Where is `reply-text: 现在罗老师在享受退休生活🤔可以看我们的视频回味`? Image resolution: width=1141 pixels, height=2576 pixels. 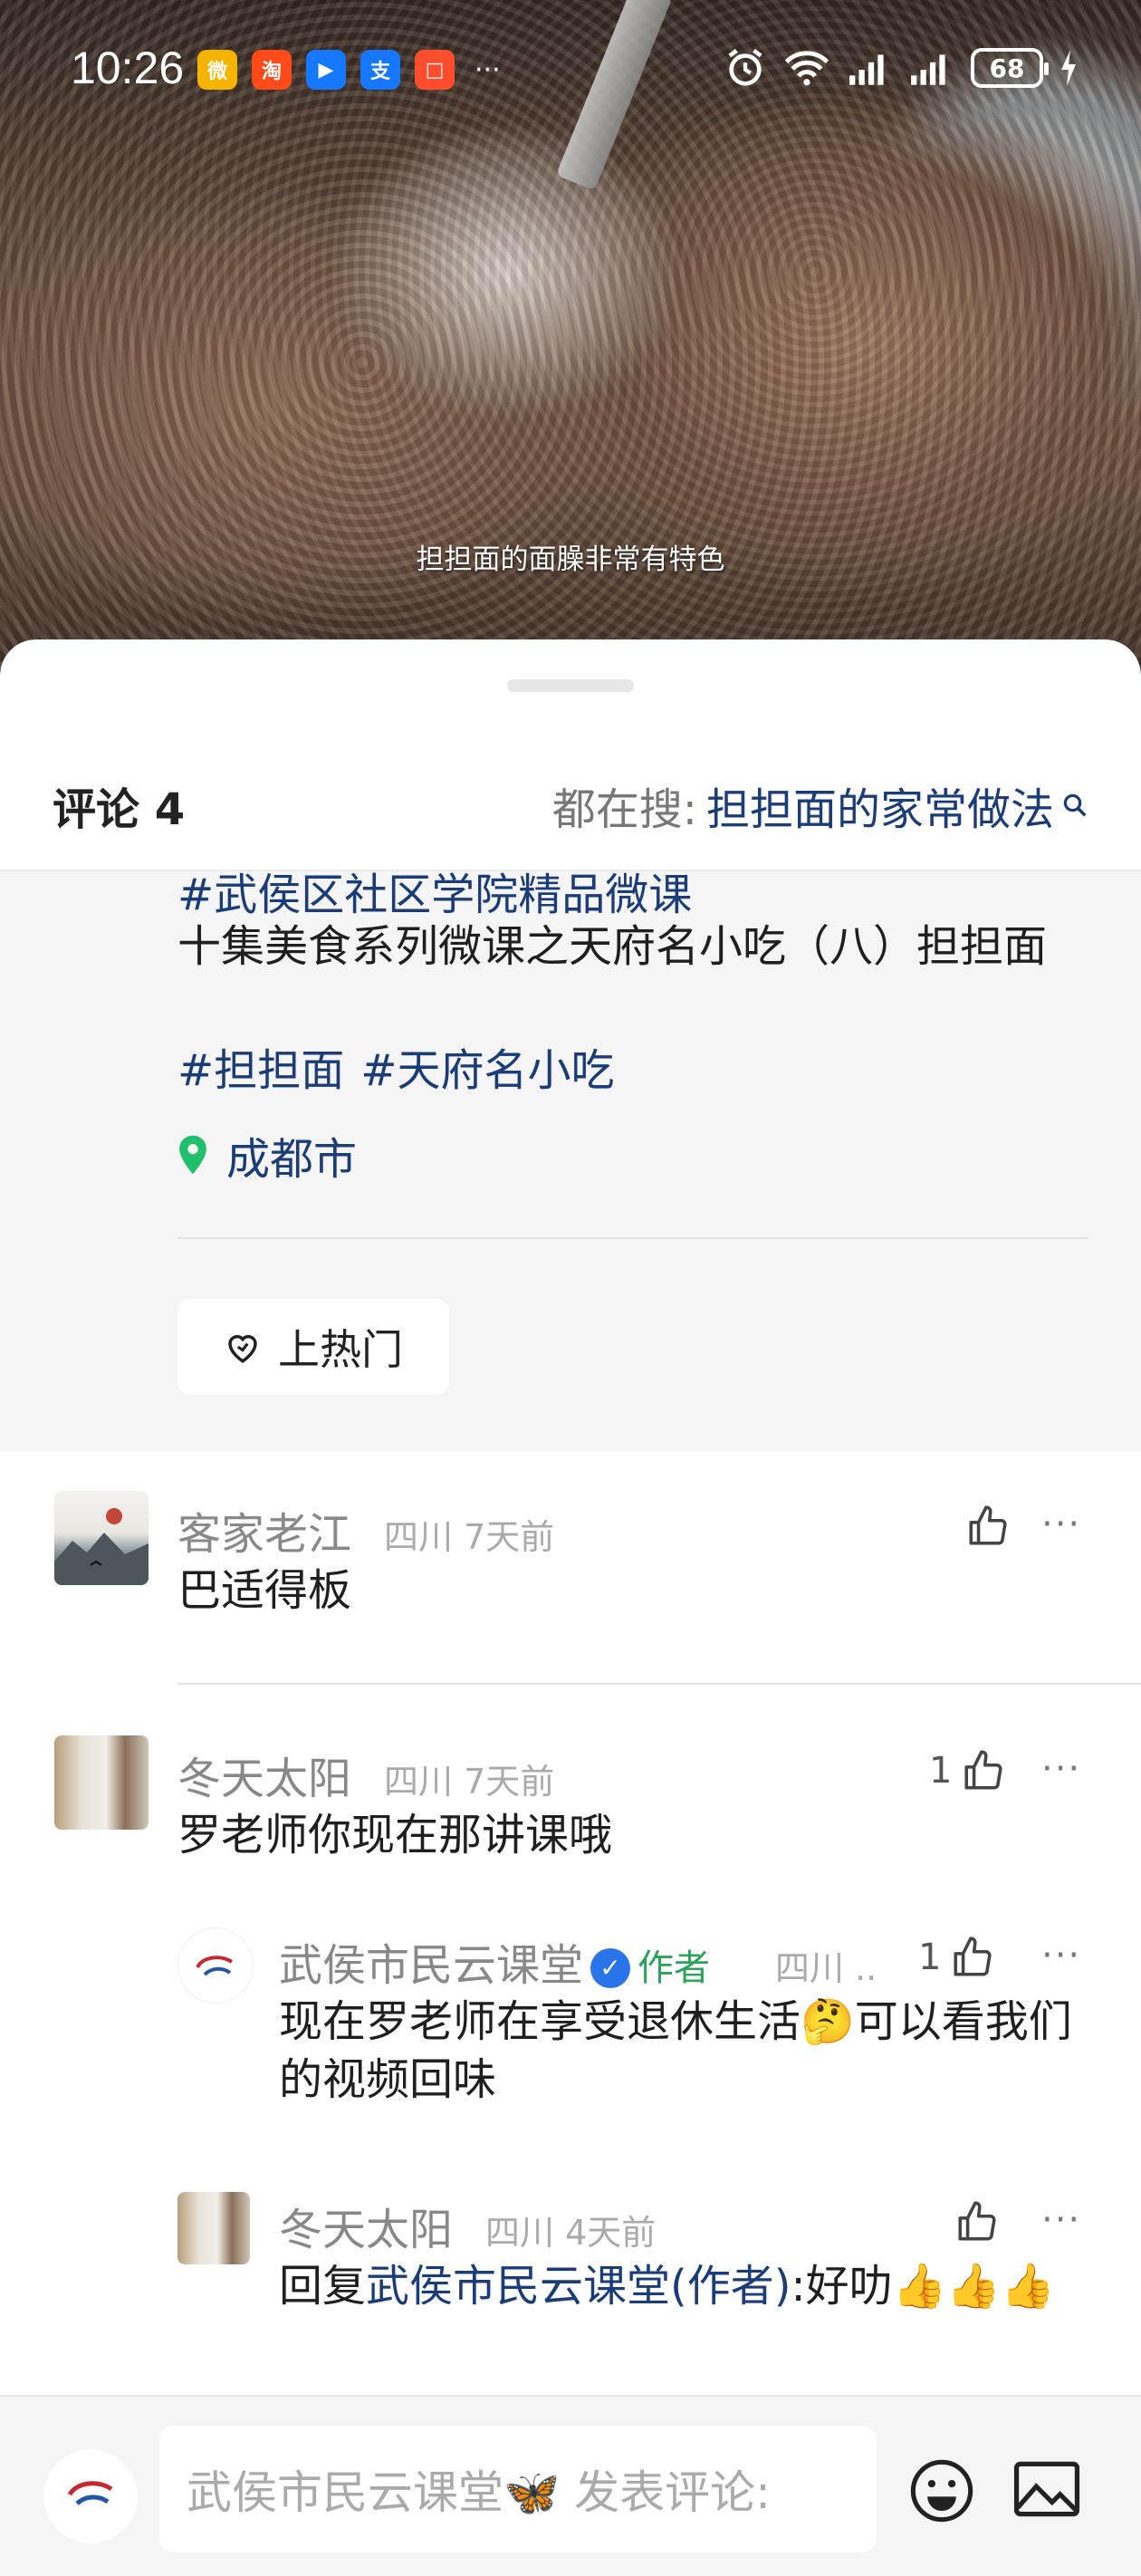 reply-text: 现在罗老师在享受退休生活🤔可以看我们的视频回味 is located at coordinates (675, 2050).